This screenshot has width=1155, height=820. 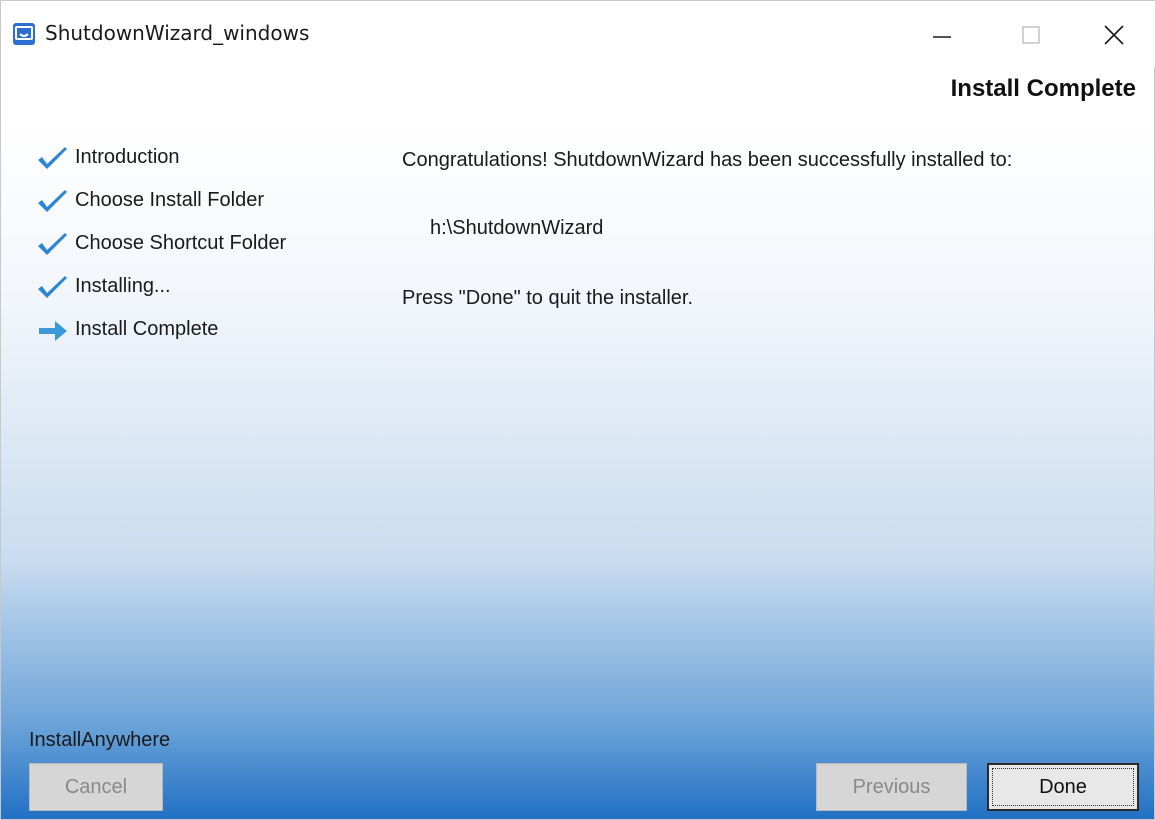 What do you see at coordinates (517, 228) in the screenshot?
I see `install-path: h:\ShutdownWizard` at bounding box center [517, 228].